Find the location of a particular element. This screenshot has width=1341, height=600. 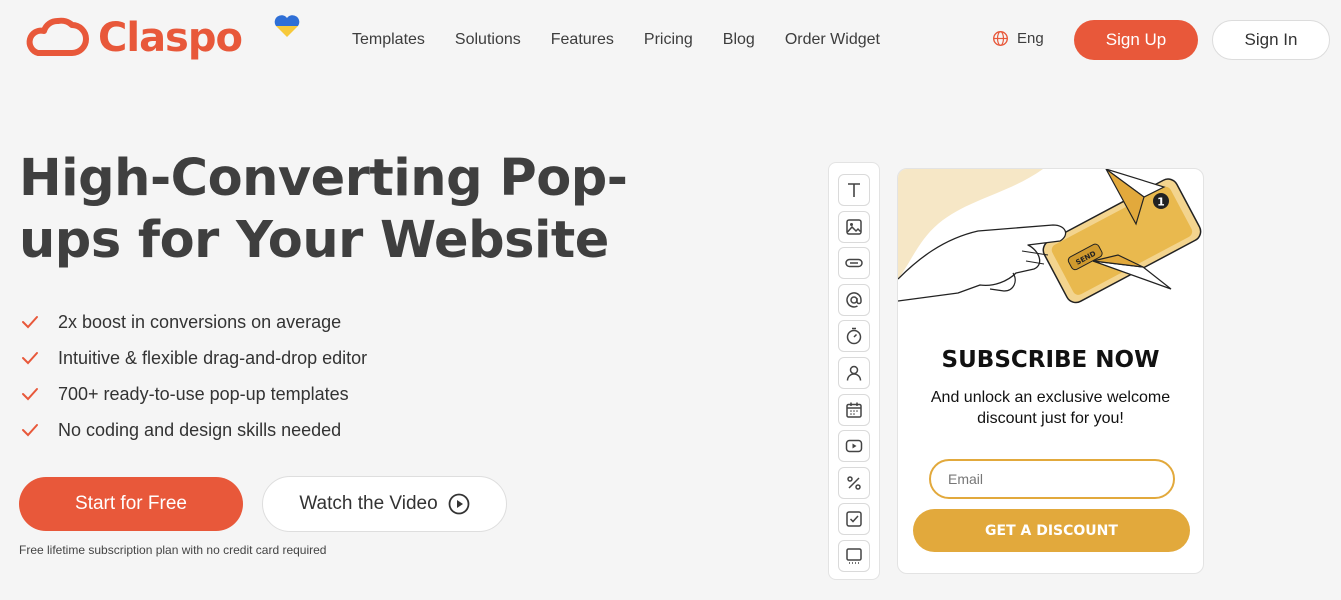

video-tool is located at coordinates (854, 446).